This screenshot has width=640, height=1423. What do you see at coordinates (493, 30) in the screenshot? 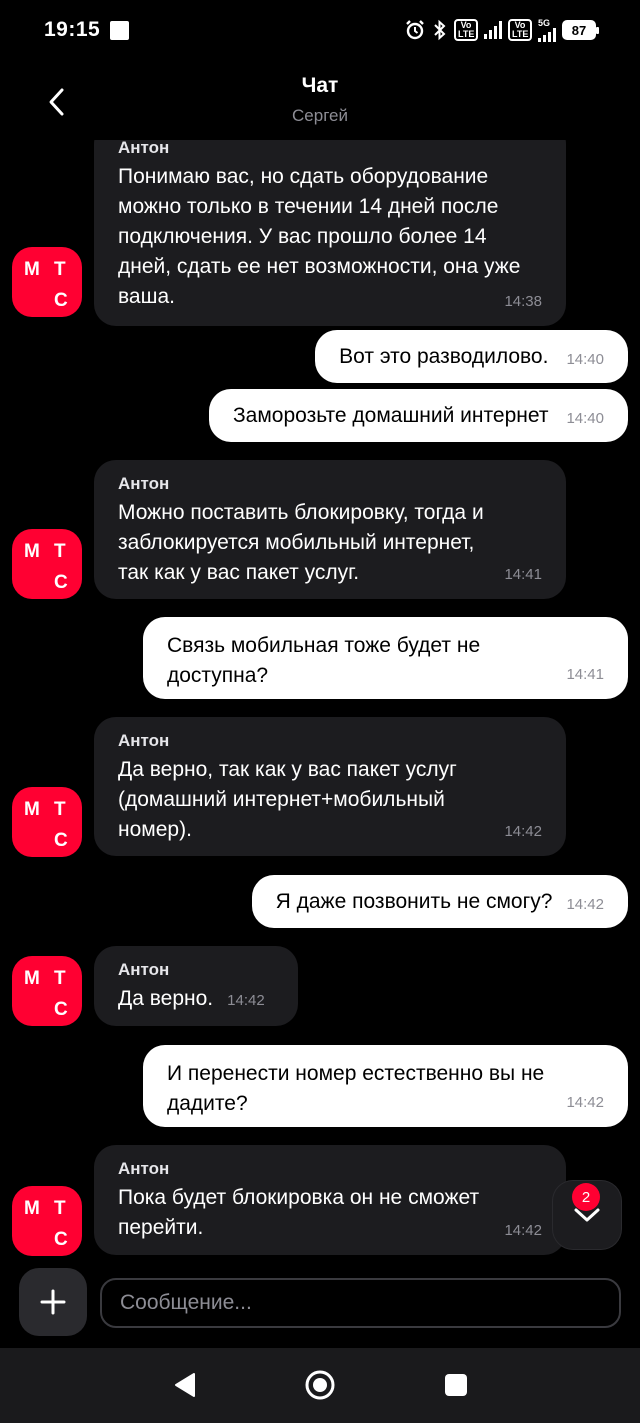
I see `signal-icon` at bounding box center [493, 30].